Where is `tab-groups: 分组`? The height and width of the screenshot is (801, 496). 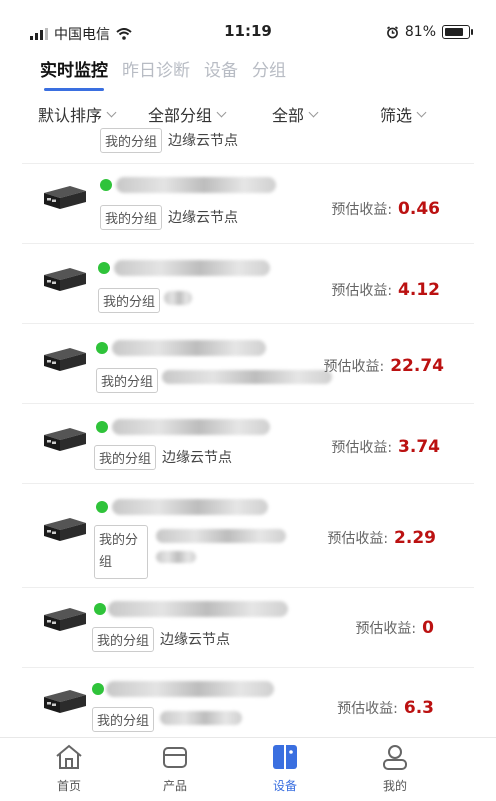
tab-groups: 分组 is located at coordinates (269, 68).